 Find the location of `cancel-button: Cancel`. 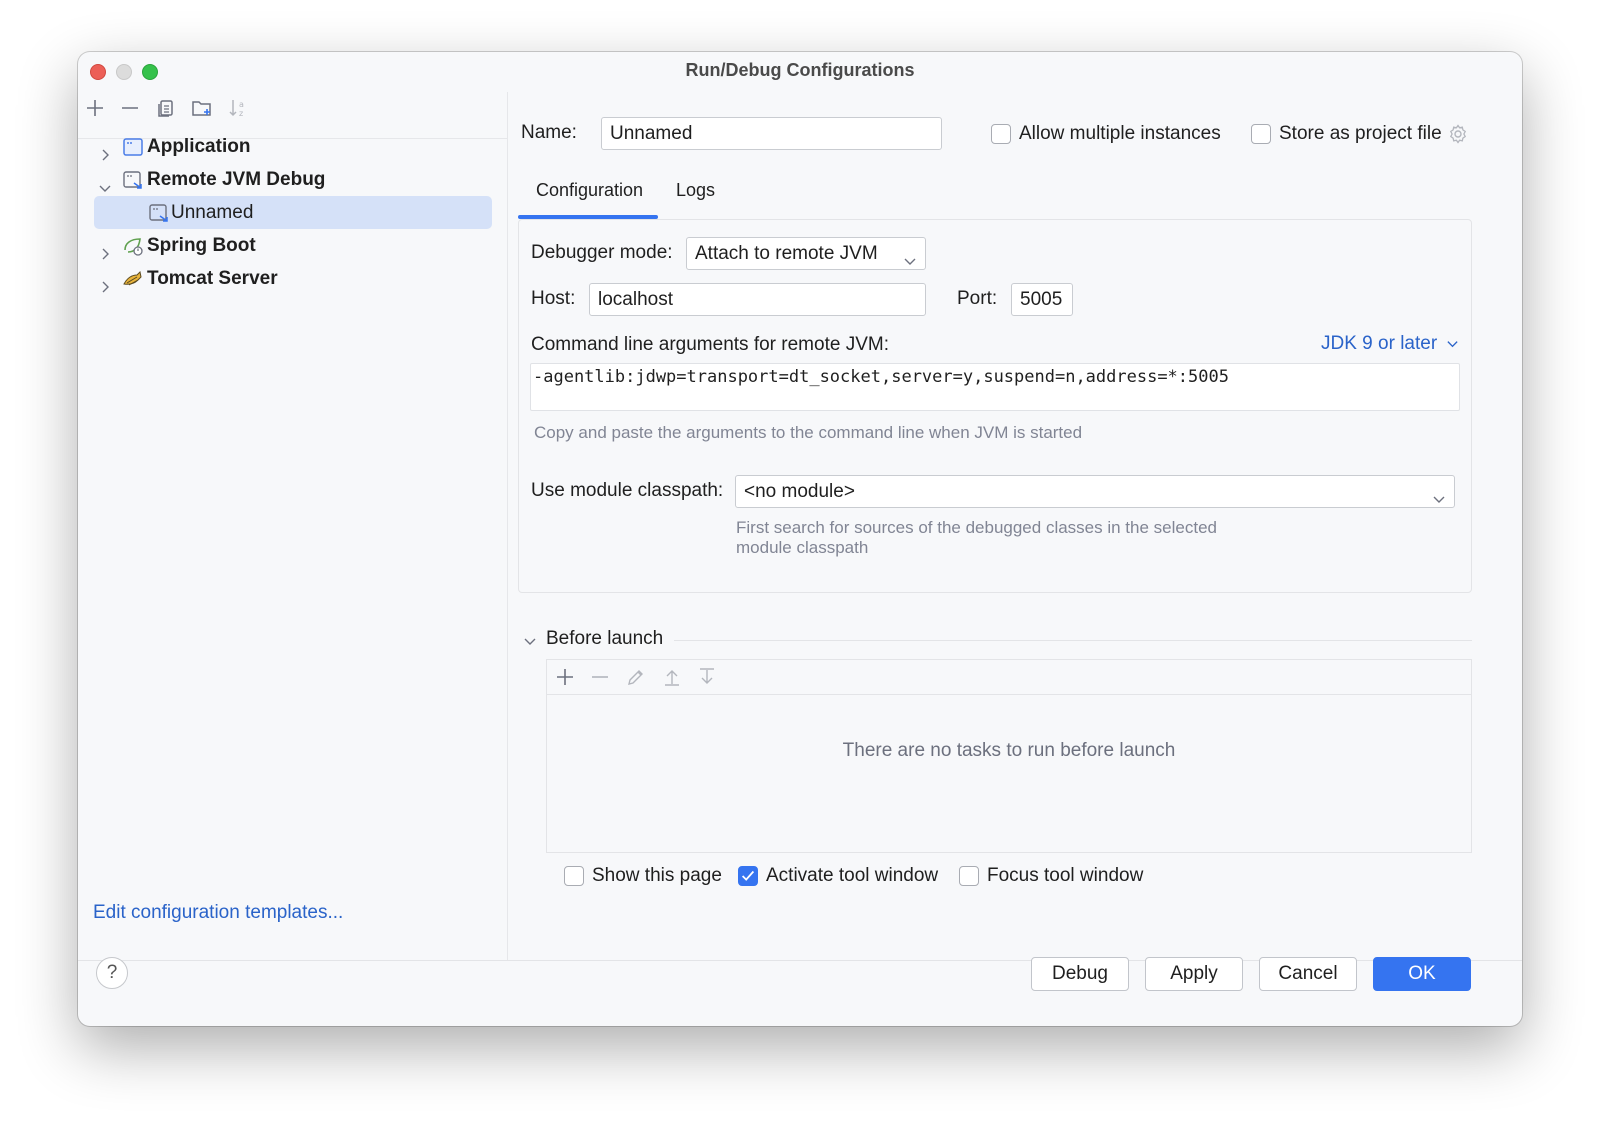

cancel-button: Cancel is located at coordinates (1308, 974).